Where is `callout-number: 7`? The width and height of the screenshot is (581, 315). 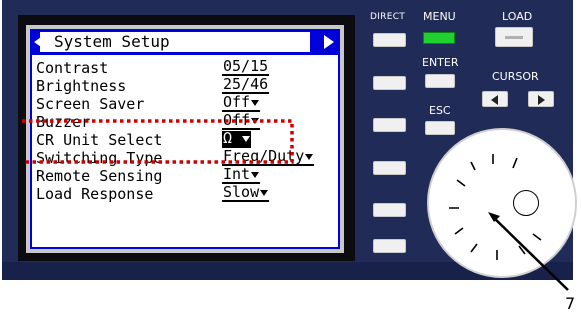 callout-number: 7 is located at coordinates (570, 303).